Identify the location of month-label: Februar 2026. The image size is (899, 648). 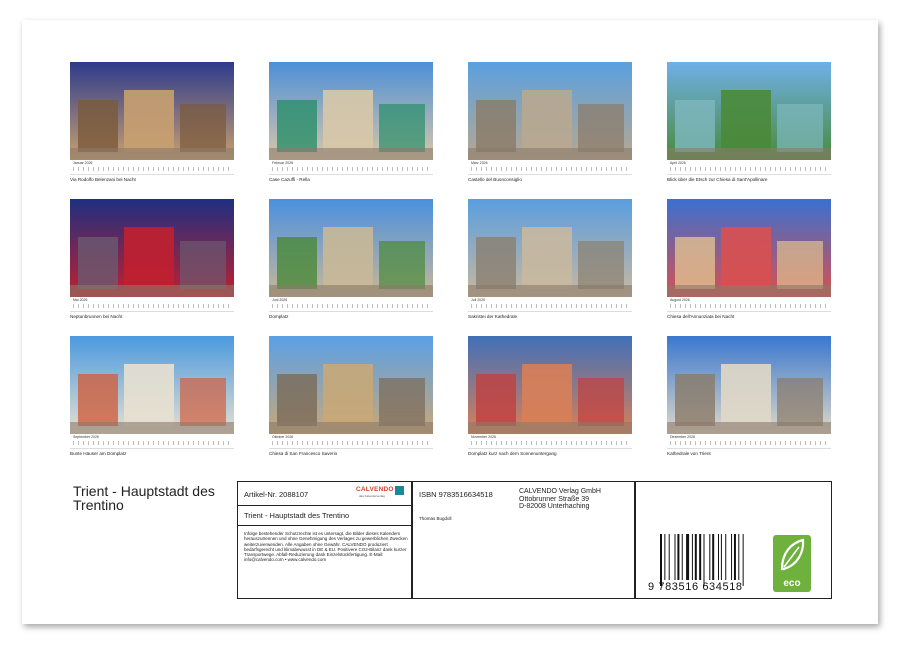
(283, 163).